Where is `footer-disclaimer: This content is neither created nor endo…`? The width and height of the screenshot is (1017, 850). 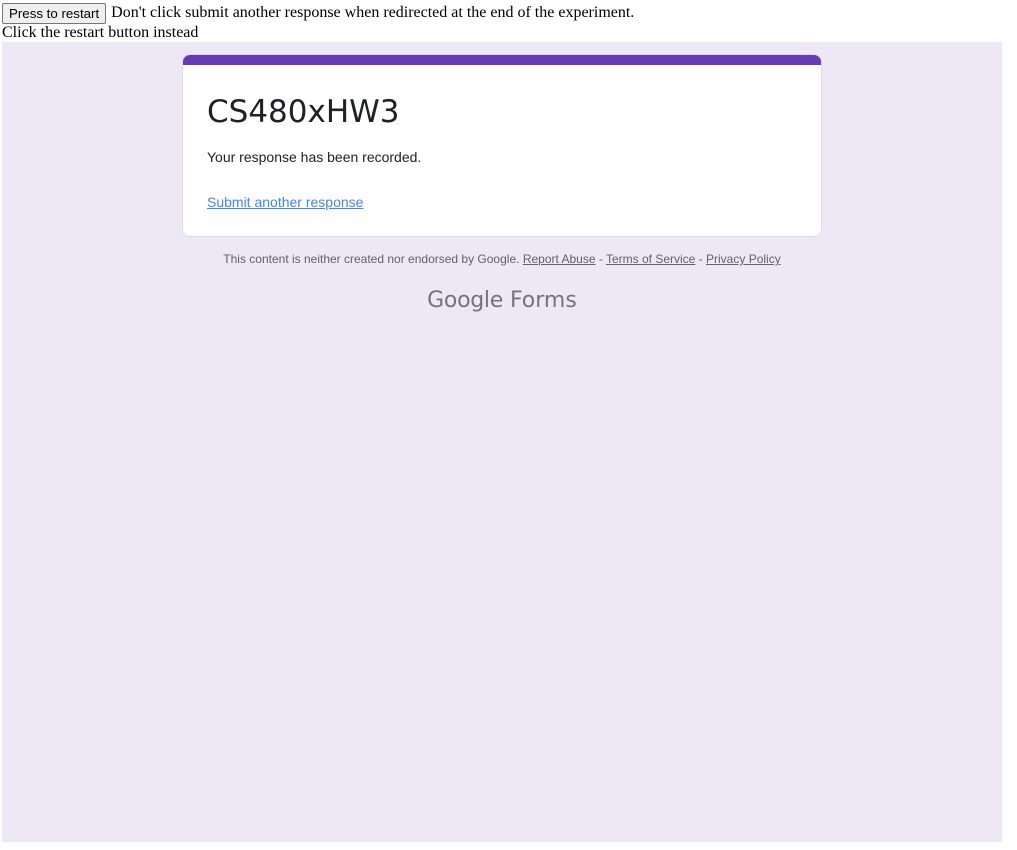 footer-disclaimer: This content is neither created nor endo… is located at coordinates (502, 259).